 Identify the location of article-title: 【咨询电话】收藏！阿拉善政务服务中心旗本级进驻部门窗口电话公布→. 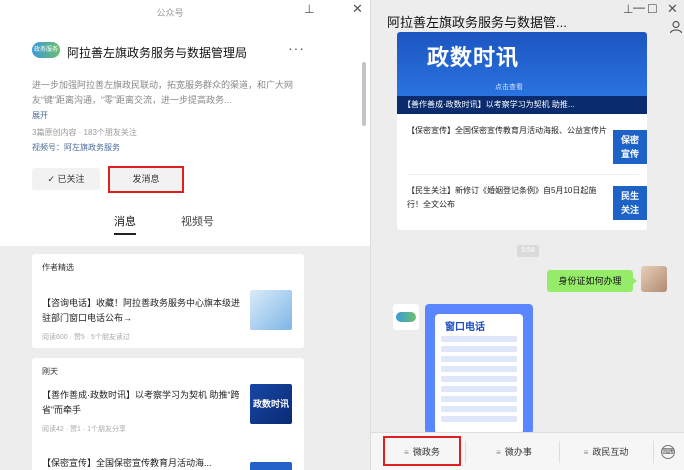
(142, 311).